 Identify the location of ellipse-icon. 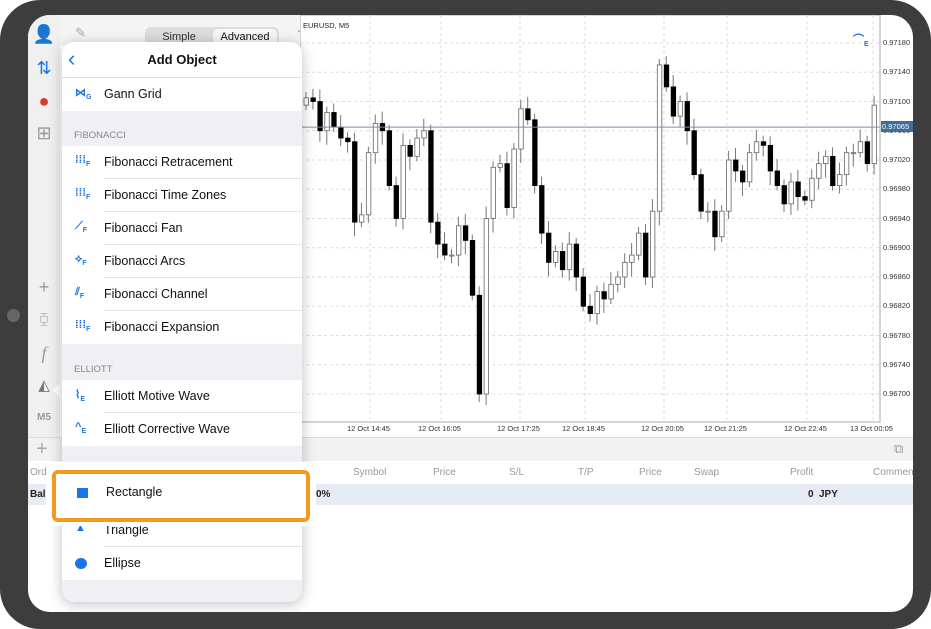
(84, 563).